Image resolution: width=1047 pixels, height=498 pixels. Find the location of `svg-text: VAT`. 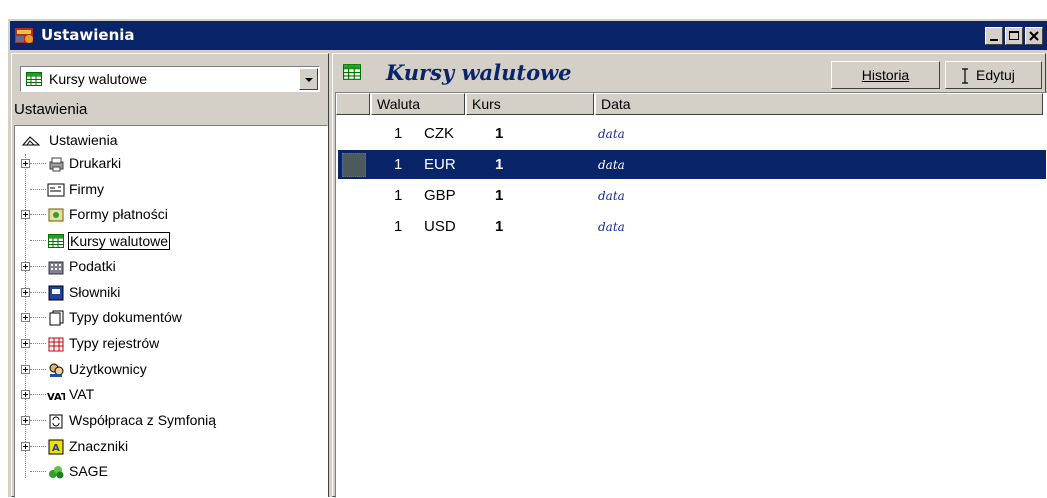

svg-text: VAT is located at coordinates (56, 397).